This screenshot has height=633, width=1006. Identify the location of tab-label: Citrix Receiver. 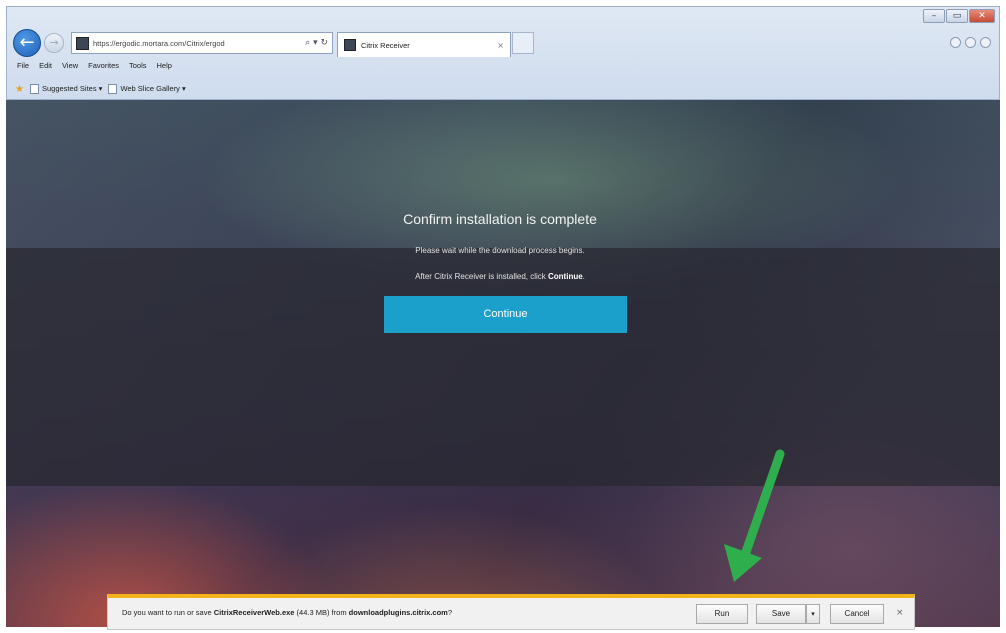
(385, 45).